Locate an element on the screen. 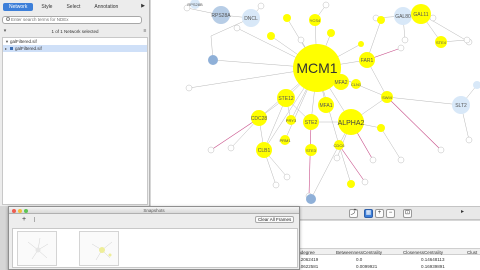 The height and width of the screenshot is (270, 480). fit-icon: ⊡ is located at coordinates (407, 213).